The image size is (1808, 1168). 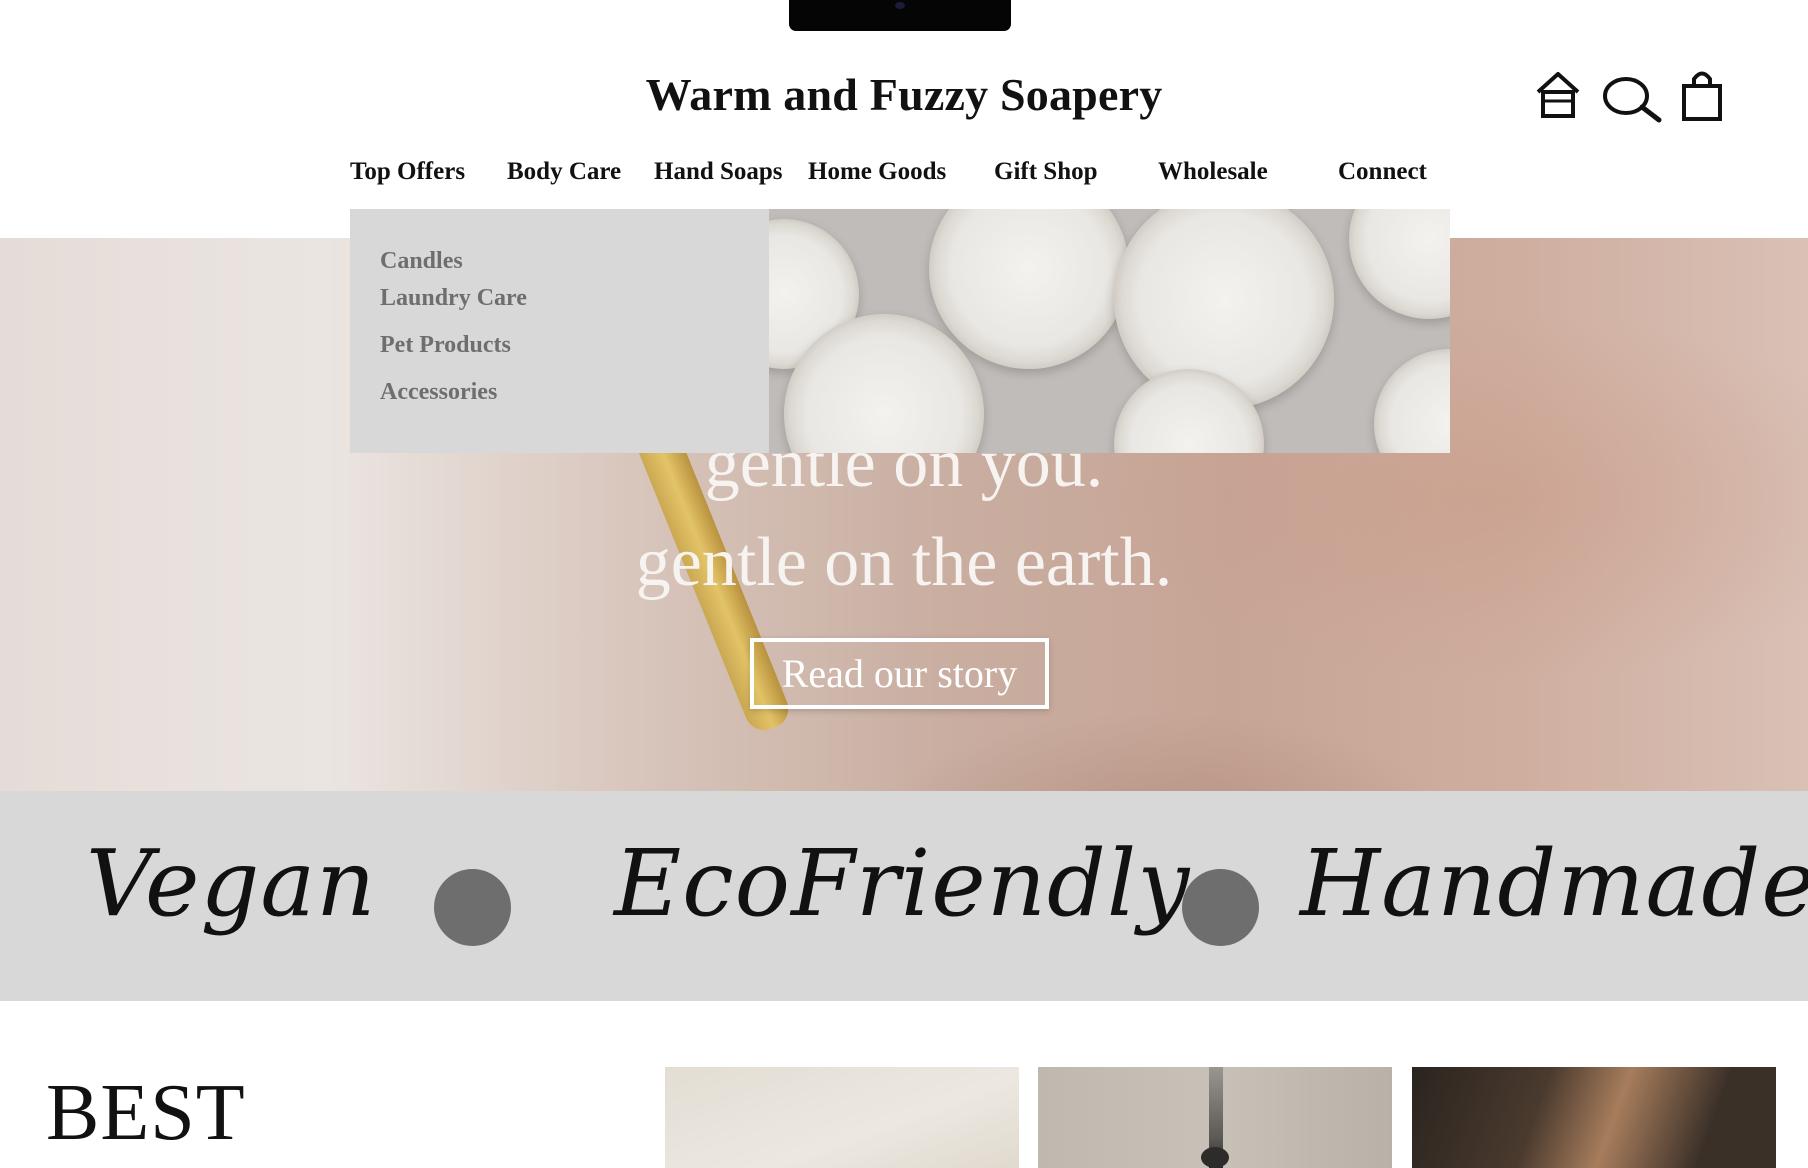 I want to click on dropdown-feature-image, so click(x=1109, y=331).